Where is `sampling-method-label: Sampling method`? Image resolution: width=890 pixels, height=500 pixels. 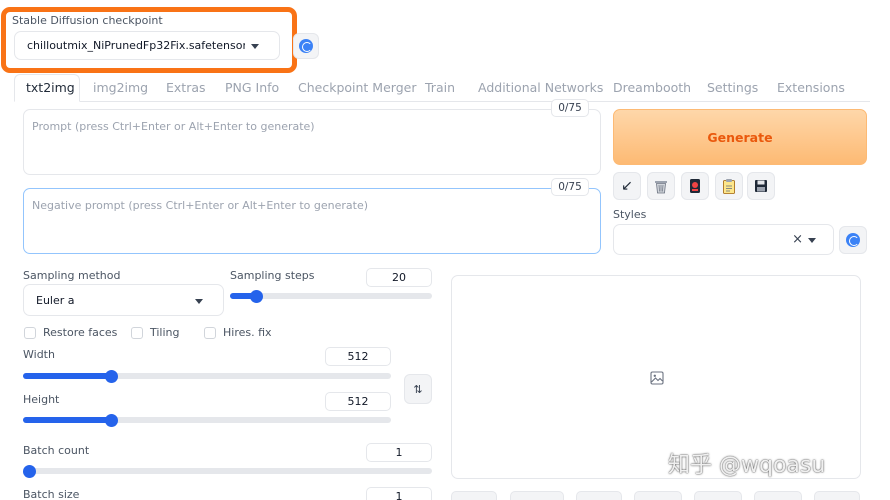 sampling-method-label: Sampling method is located at coordinates (72, 275).